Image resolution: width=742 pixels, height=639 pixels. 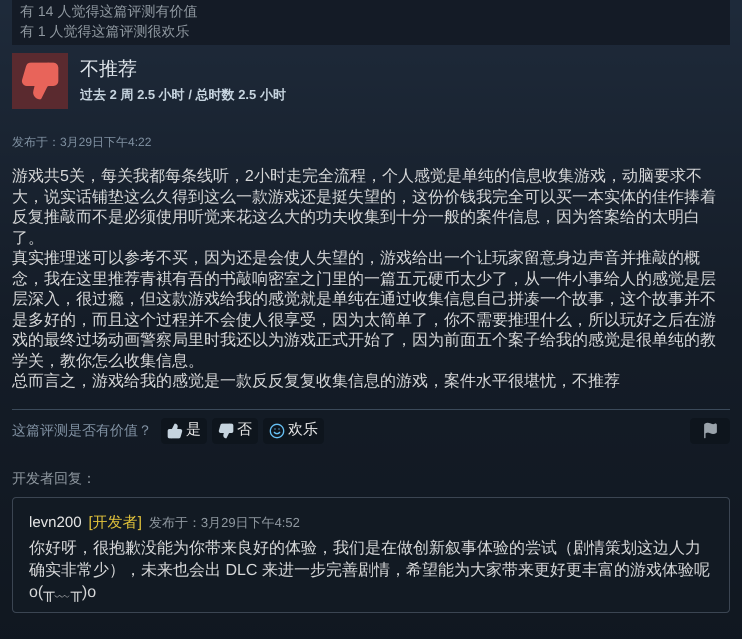 I want to click on developer-response-heading: 开发者回复：, so click(x=54, y=478).